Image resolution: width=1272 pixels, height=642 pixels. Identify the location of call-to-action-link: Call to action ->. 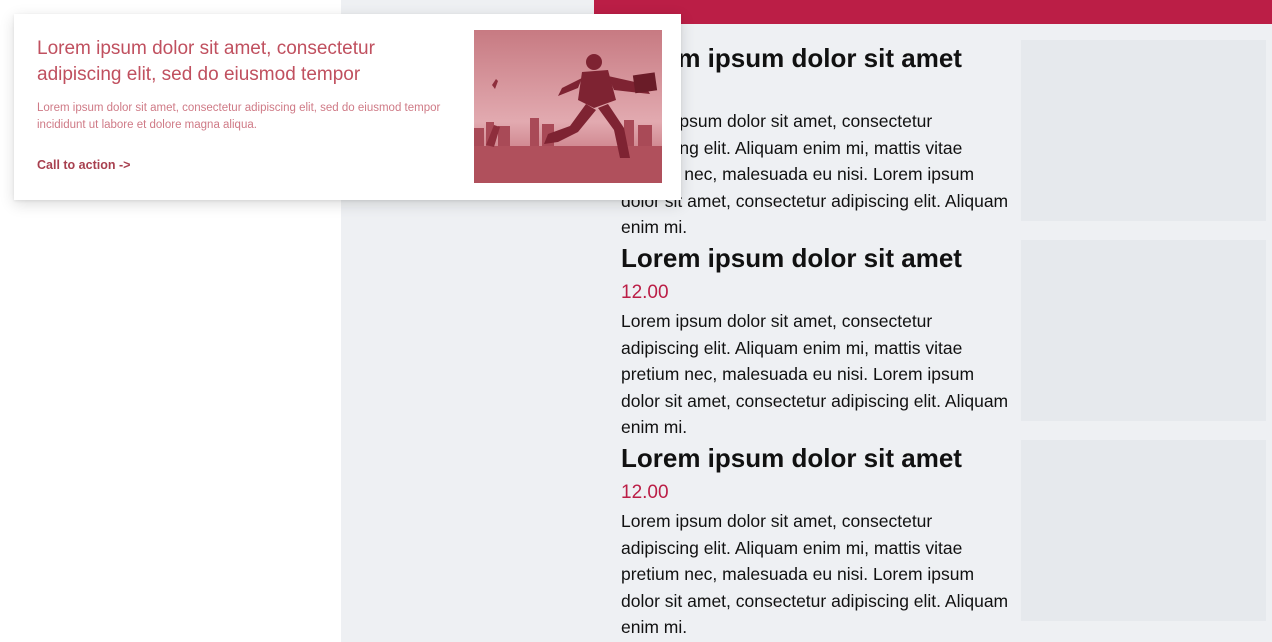
(83, 165).